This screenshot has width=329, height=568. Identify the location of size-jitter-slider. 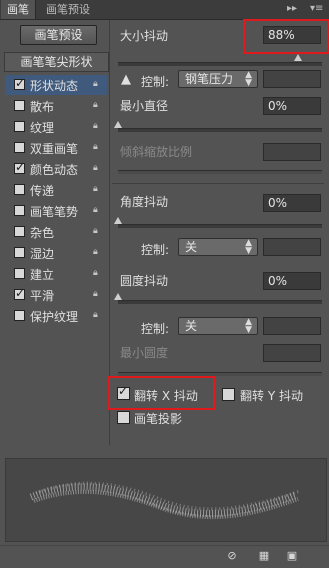
(220, 64).